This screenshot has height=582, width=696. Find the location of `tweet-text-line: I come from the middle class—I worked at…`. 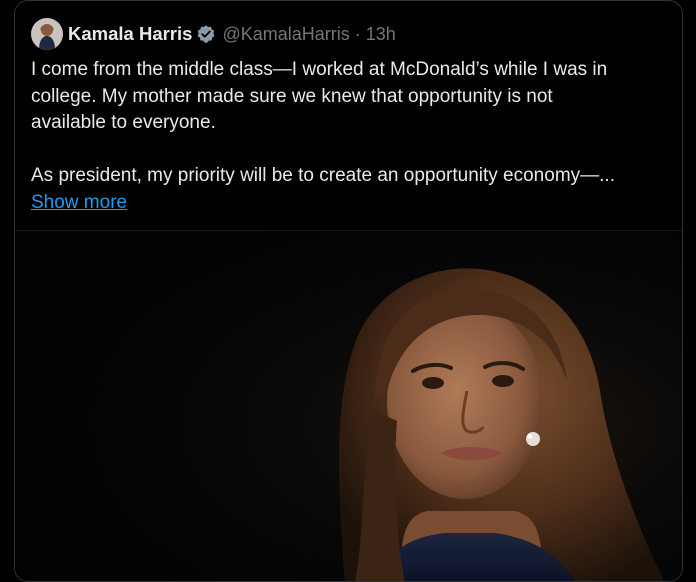

tweet-text-line: I come from the middle class—I worked at… is located at coordinates (319, 69).